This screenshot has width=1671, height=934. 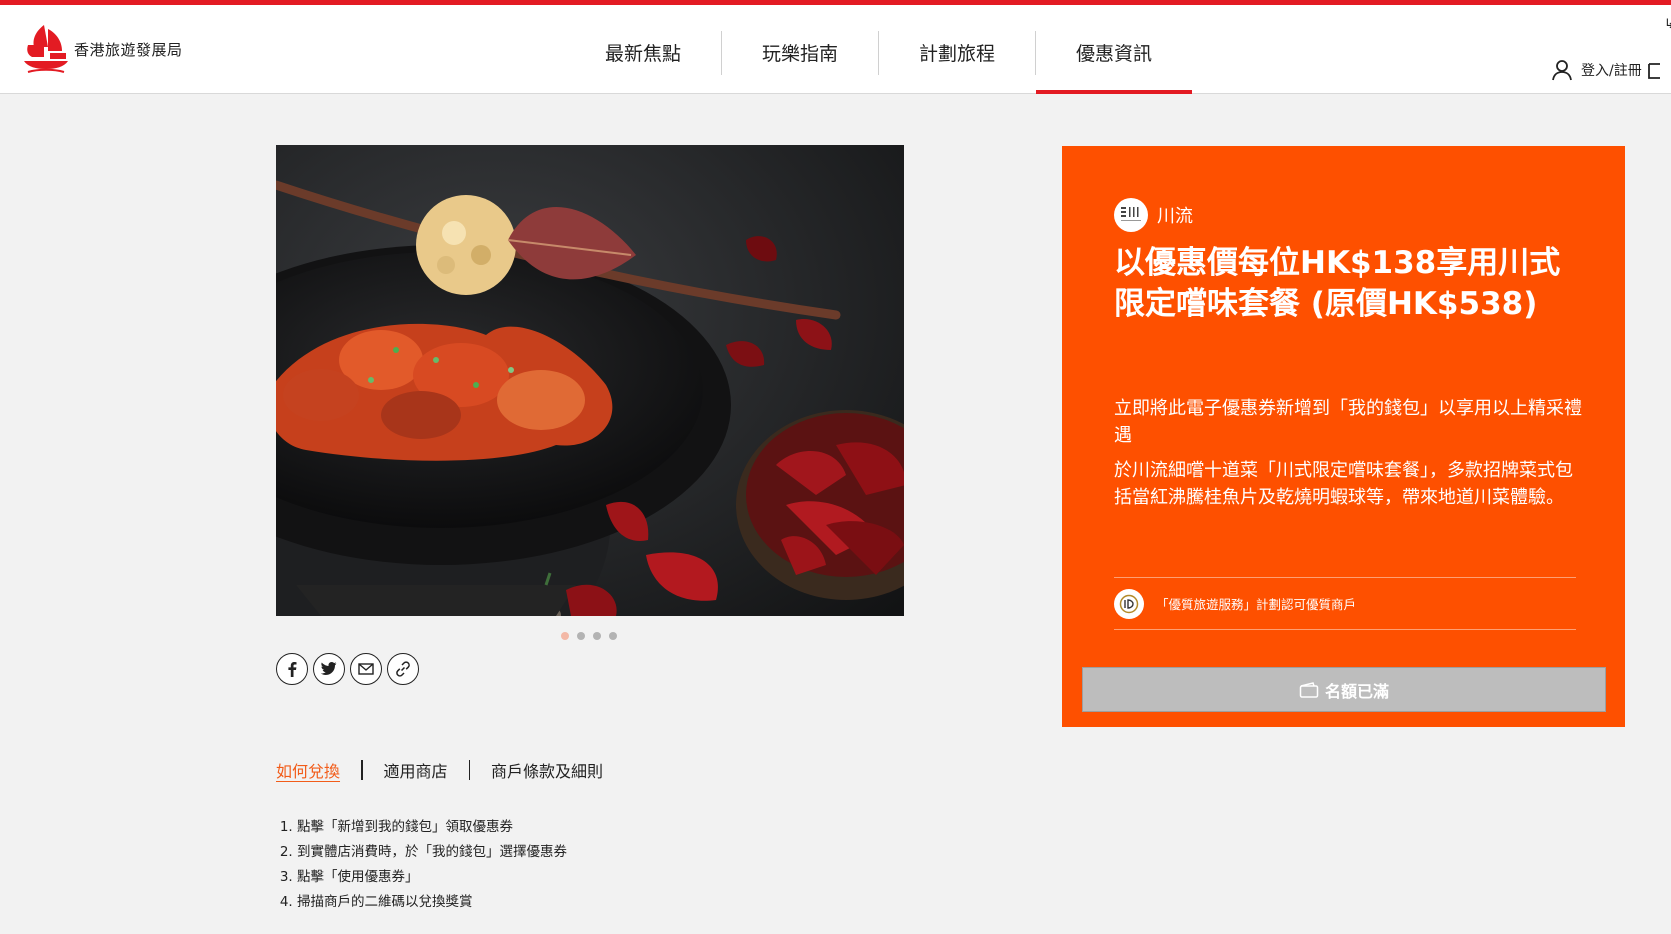 I want to click on offer-description-wallet: 立即將此電子優惠券新增到「我的錢包」以享用以上精采禮遇, so click(x=1348, y=422).